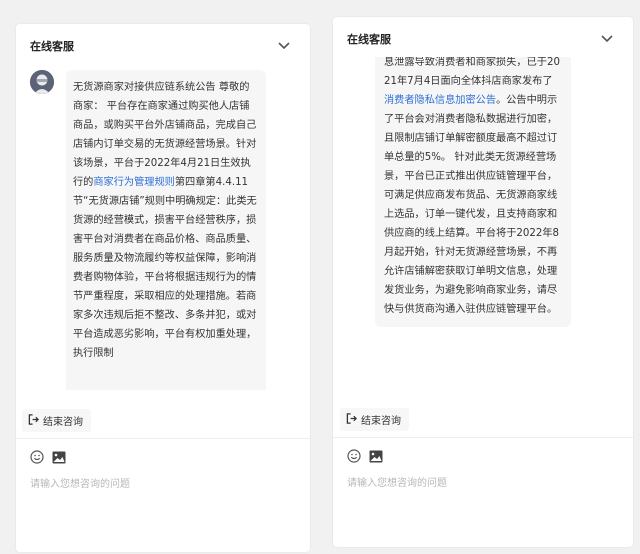 The height and width of the screenshot is (554, 640). What do you see at coordinates (472, 72) in the screenshot?
I see `message-text: 息泄露导致消费者和商家损失，已于2021年7月4日面向全体抖店商家发布了` at bounding box center [472, 72].